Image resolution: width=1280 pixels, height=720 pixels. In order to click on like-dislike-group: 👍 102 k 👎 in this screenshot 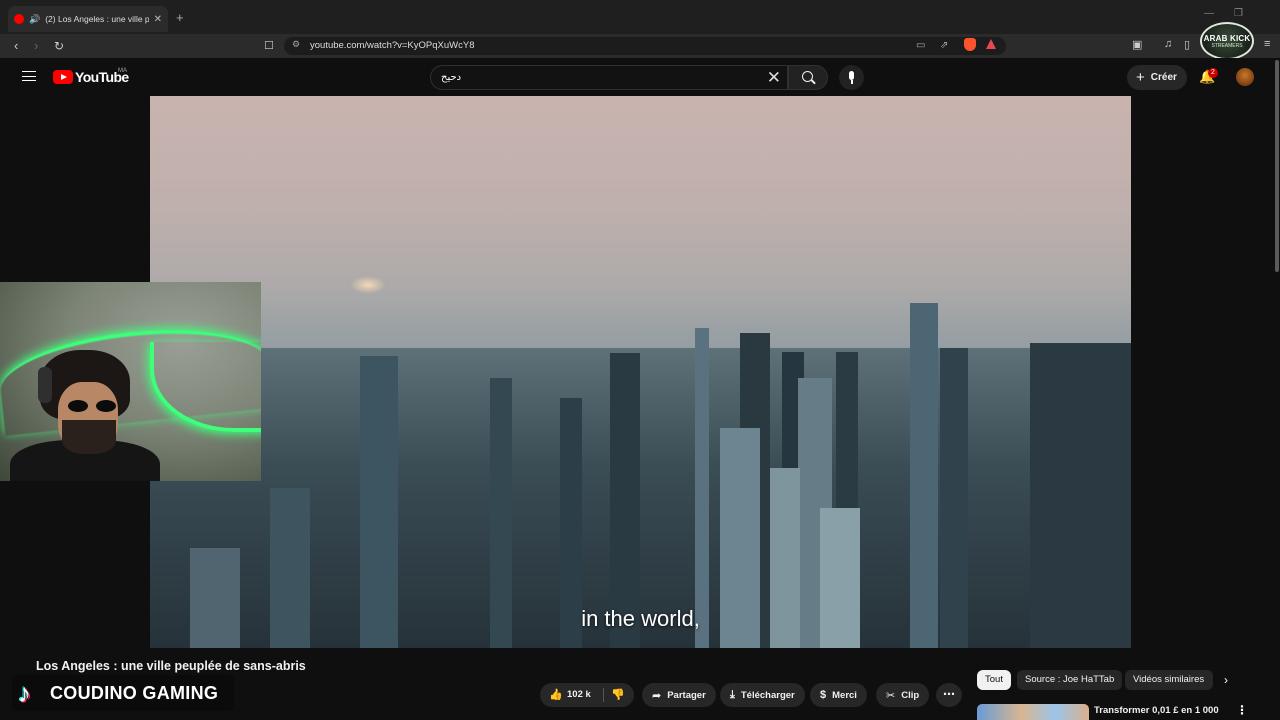, I will do `click(587, 695)`.